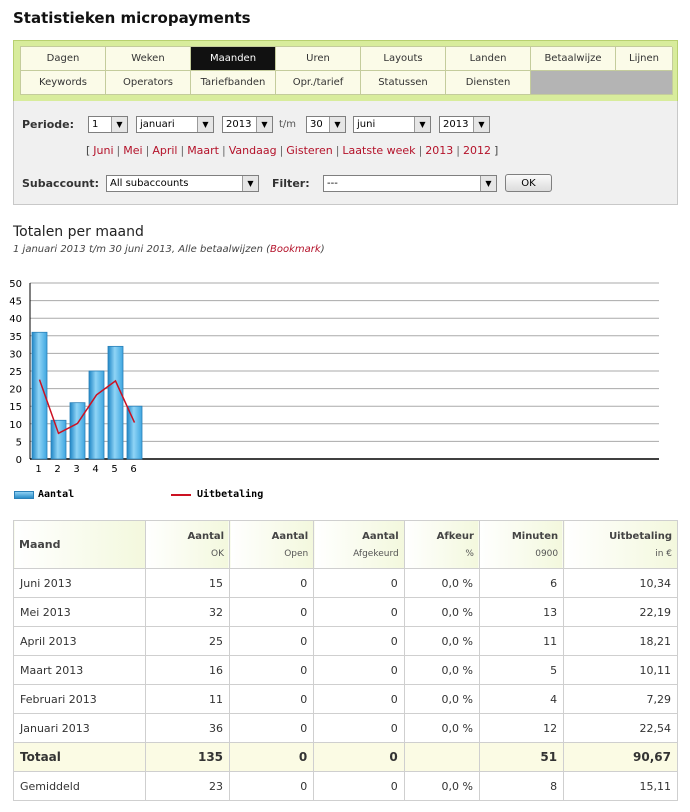 The width and height of the screenshot is (690, 812). What do you see at coordinates (602, 83) in the screenshot?
I see `tab-filler` at bounding box center [602, 83].